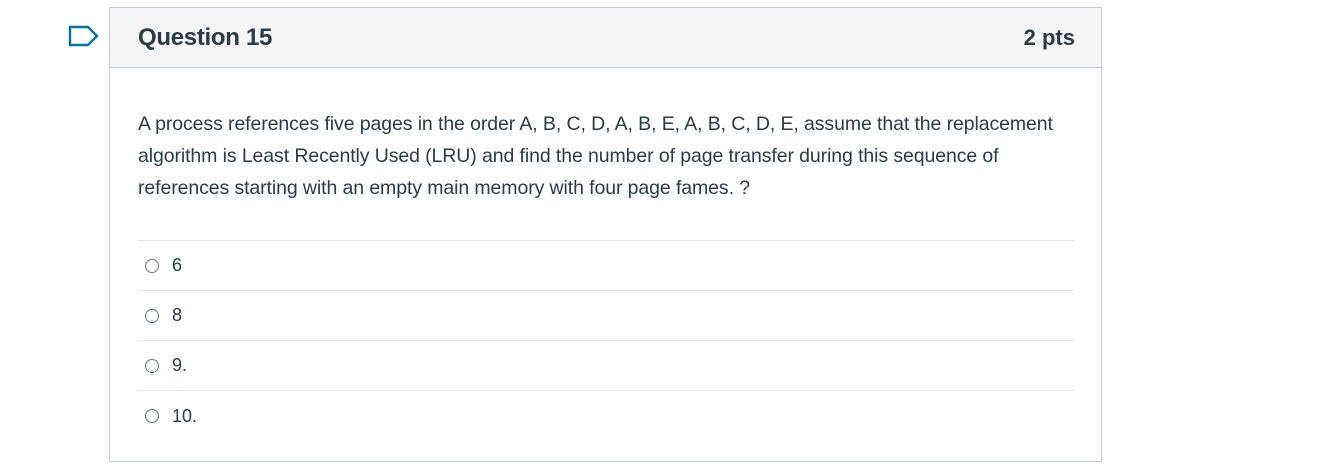 The width and height of the screenshot is (1332, 472). I want to click on answer-option: 8, so click(606, 316).